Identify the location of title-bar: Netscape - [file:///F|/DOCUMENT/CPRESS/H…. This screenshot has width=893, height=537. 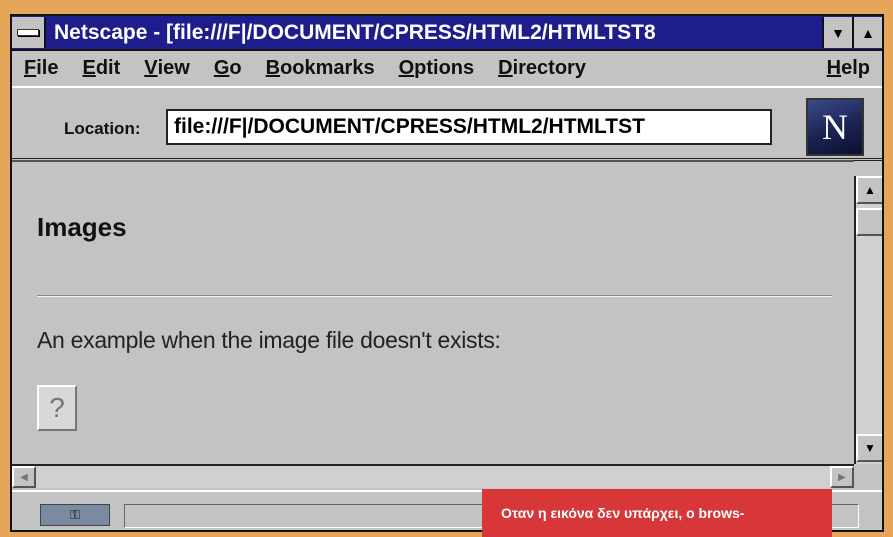
(447, 33).